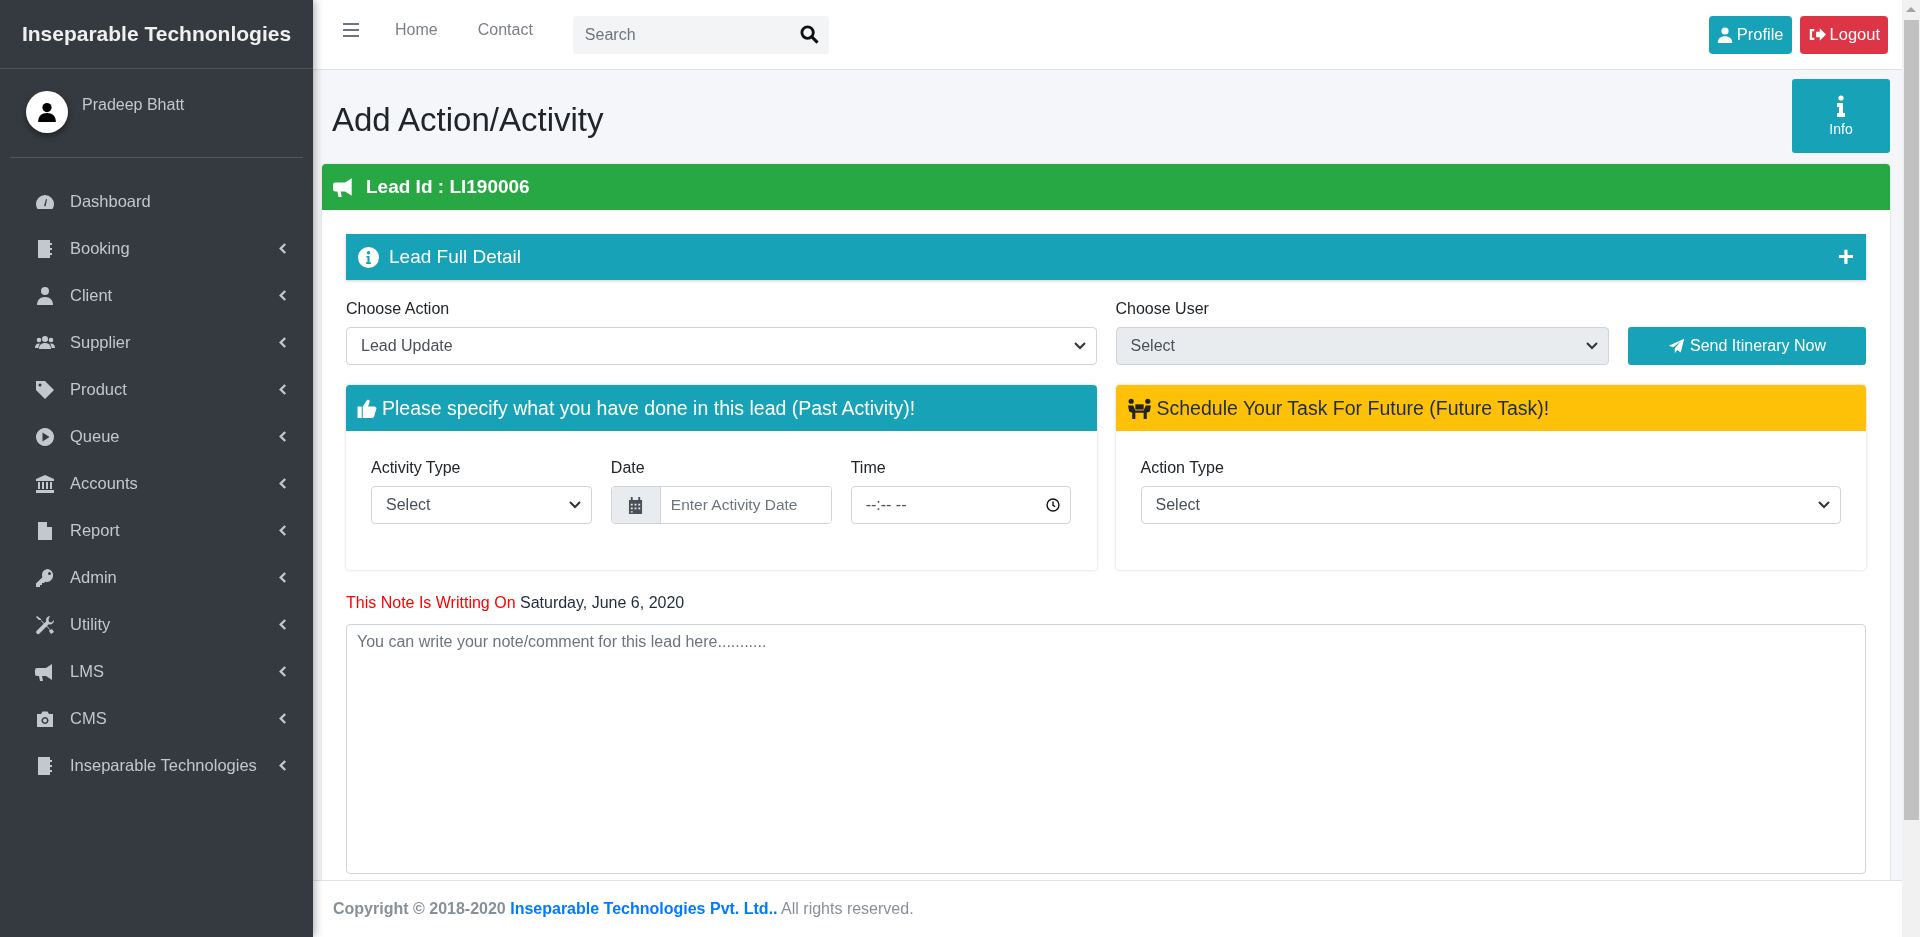  What do you see at coordinates (156, 389) in the screenshot?
I see `sidebar-item: Product` at bounding box center [156, 389].